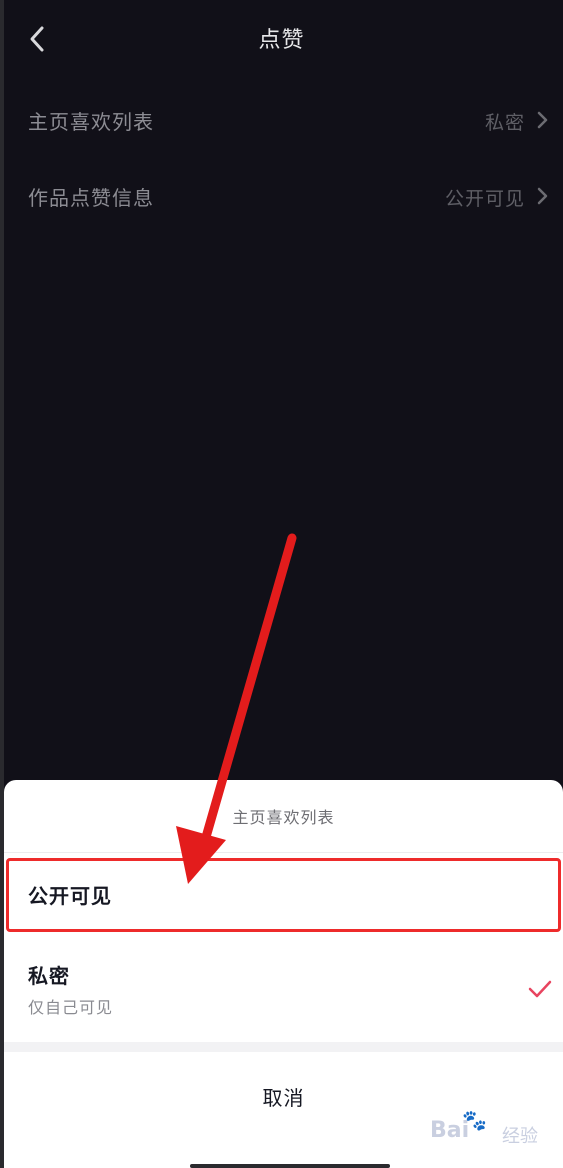 The width and height of the screenshot is (563, 1168). I want to click on watermark: Bai 🐾 经验, so click(485, 1135).